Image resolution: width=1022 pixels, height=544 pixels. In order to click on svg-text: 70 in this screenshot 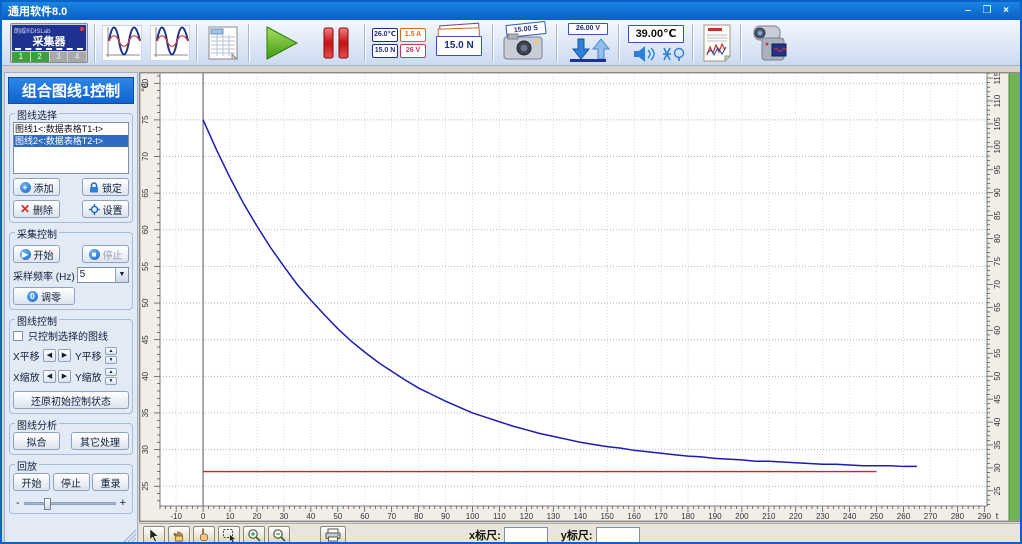, I will do `click(145, 156)`.